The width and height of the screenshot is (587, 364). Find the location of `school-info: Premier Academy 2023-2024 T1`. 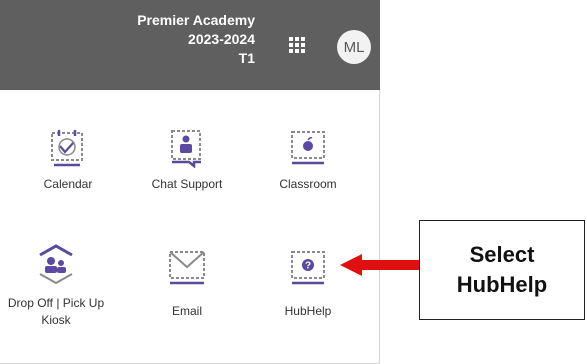

school-info: Premier Academy 2023-2024 T1 is located at coordinates (196, 39).